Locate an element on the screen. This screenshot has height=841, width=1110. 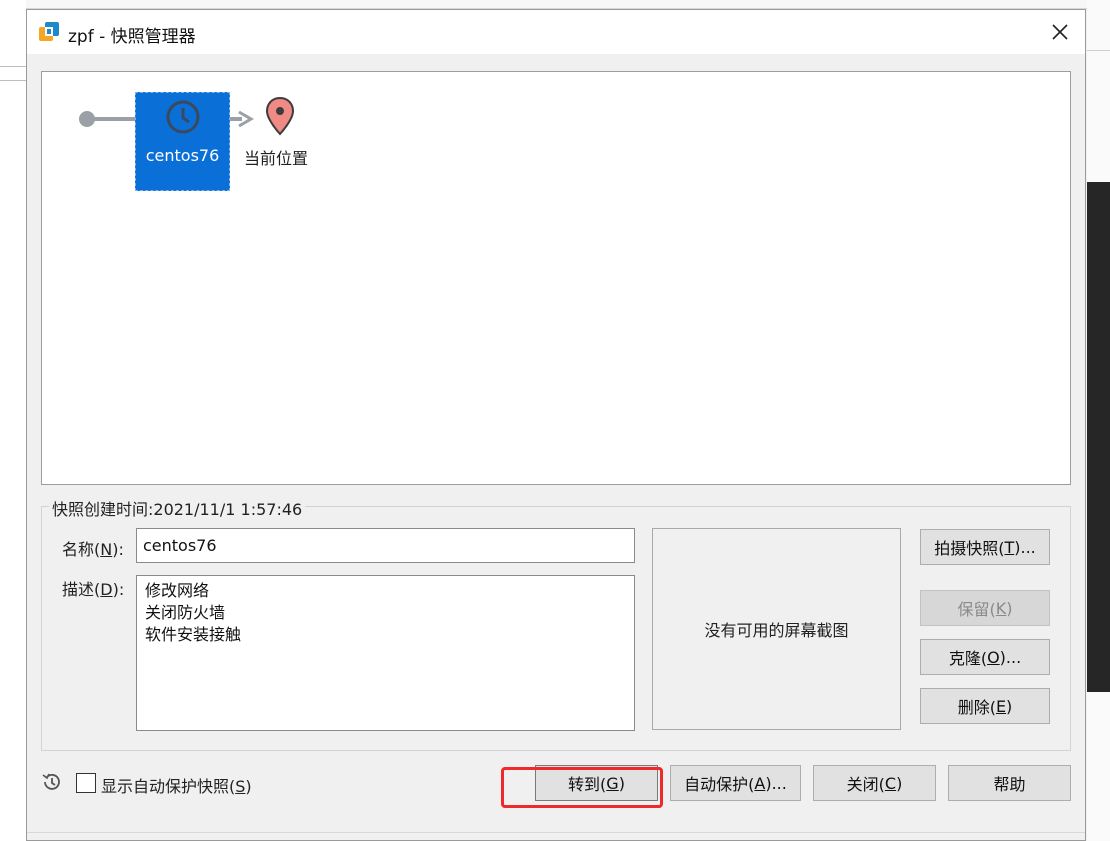
background-window-edge is located at coordinates (555, 4).